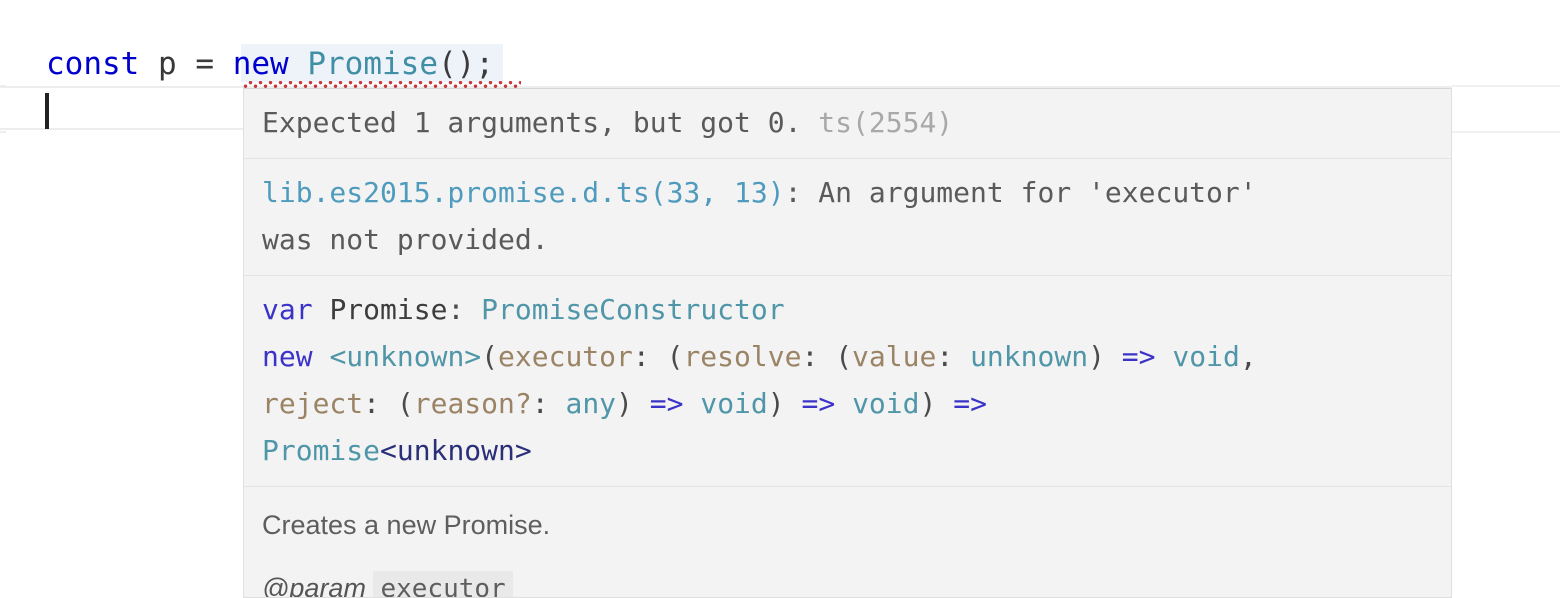 The image size is (1560, 598). I want to click on signature-colon-3: :, so click(818, 356).